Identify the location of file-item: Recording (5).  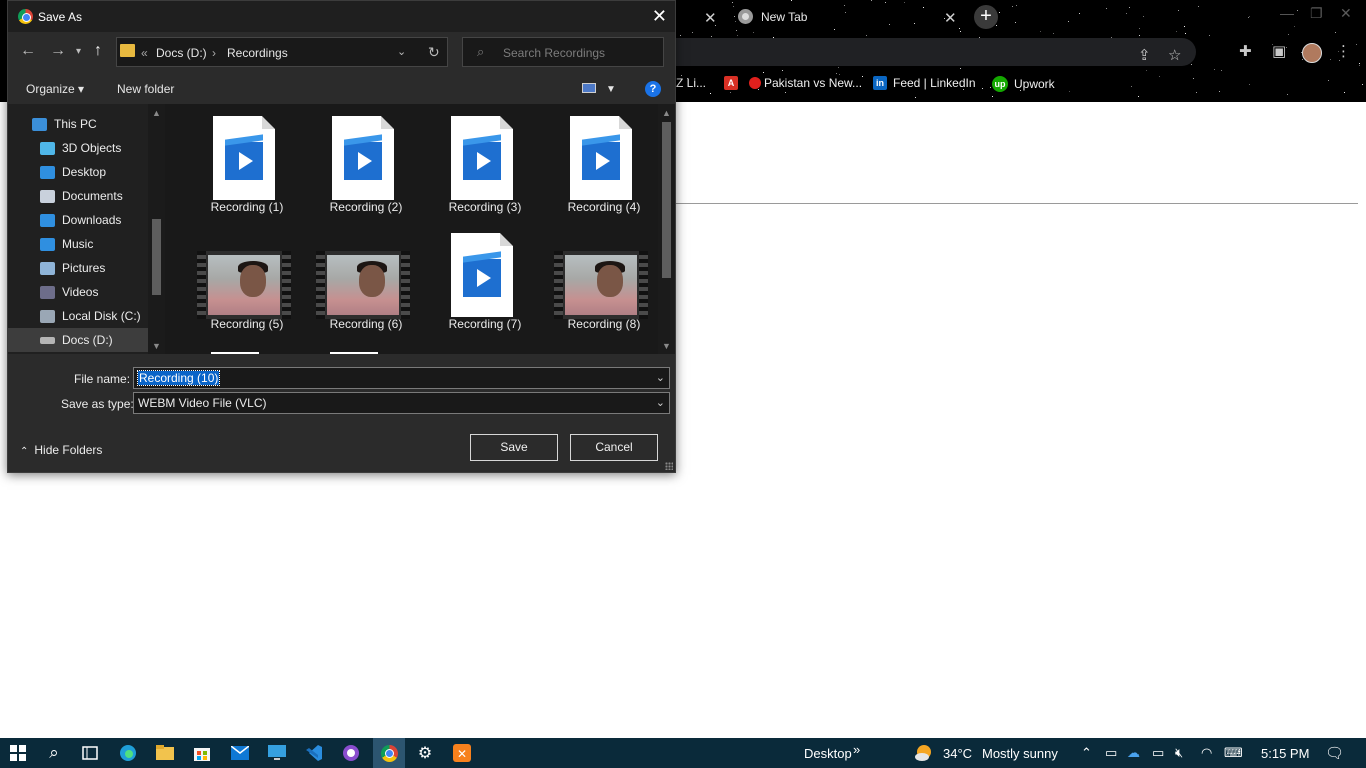
(240, 277).